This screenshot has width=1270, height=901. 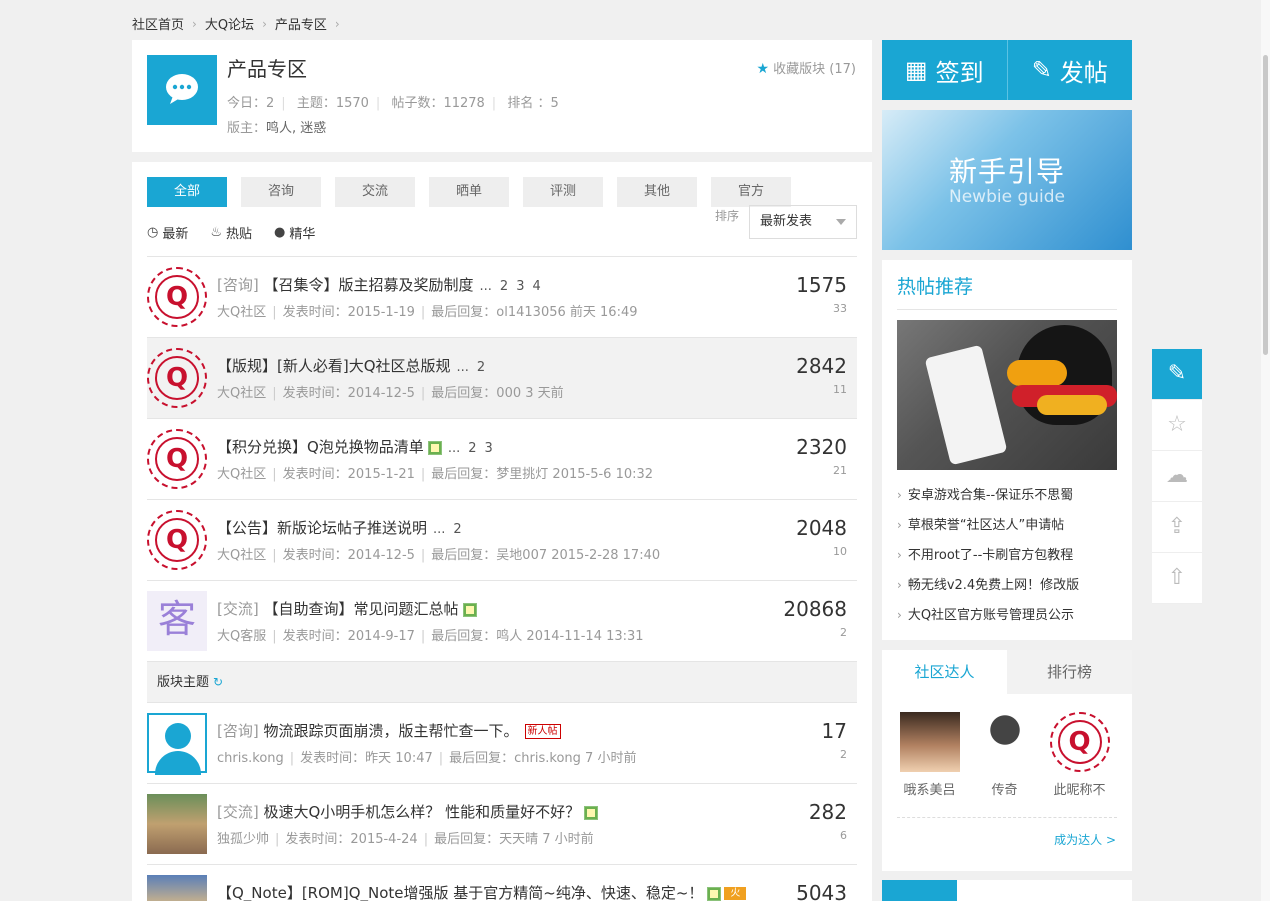 What do you see at coordinates (177, 621) in the screenshot?
I see `avatar: 客` at bounding box center [177, 621].